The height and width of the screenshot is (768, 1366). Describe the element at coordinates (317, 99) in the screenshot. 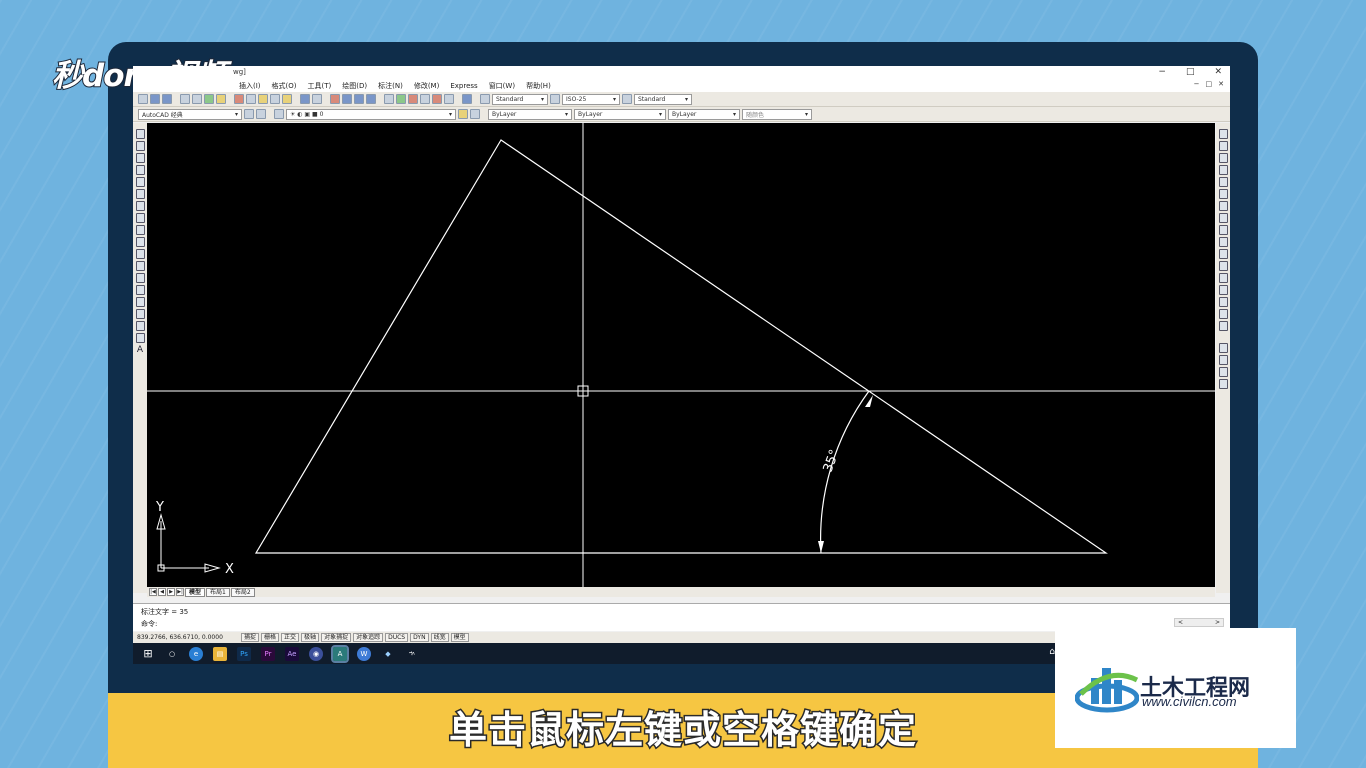

I see `redo-icon` at that location.